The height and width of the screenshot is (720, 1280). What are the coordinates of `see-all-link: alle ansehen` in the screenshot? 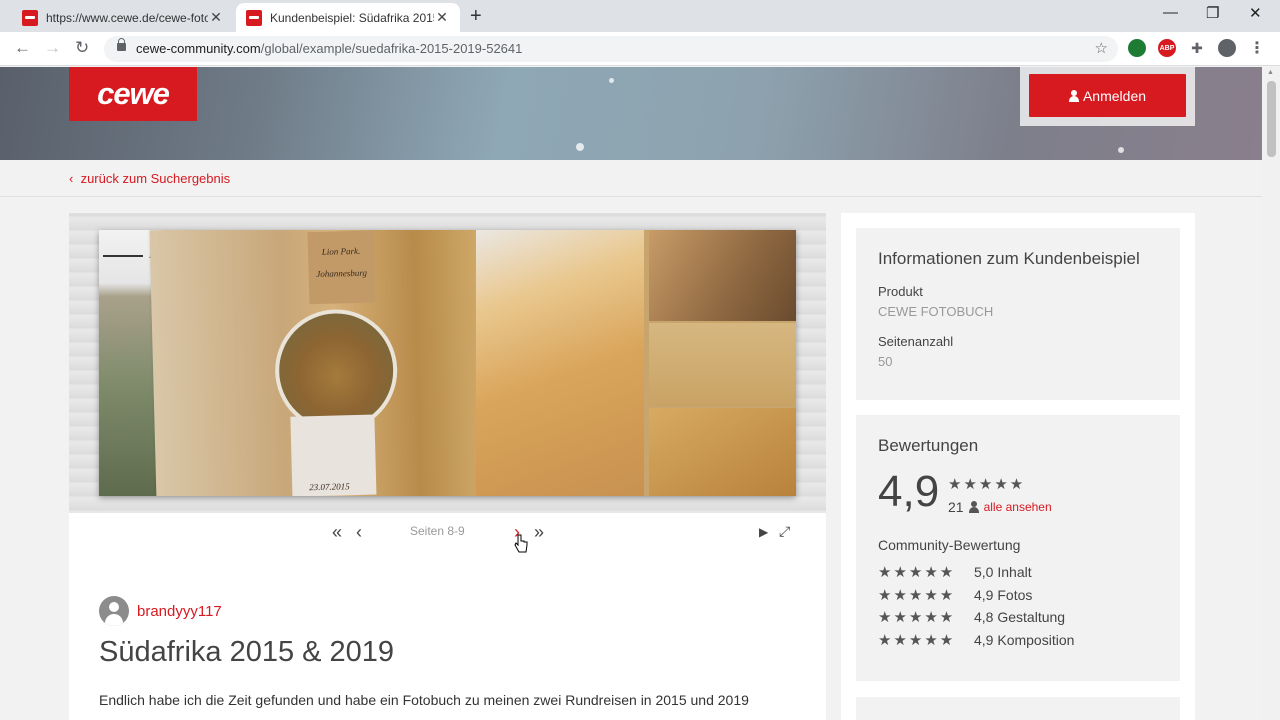 It's located at (1018, 507).